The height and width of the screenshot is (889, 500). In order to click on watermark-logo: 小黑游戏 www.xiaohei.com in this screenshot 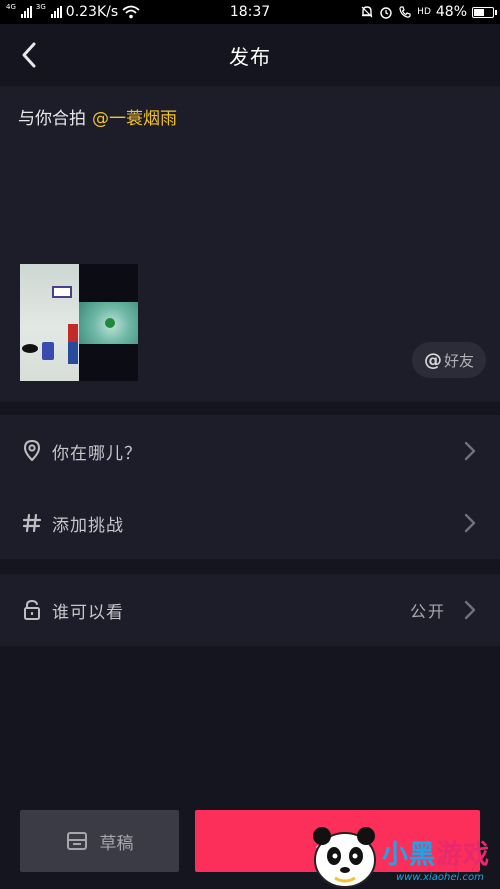, I will do `click(400, 850)`.